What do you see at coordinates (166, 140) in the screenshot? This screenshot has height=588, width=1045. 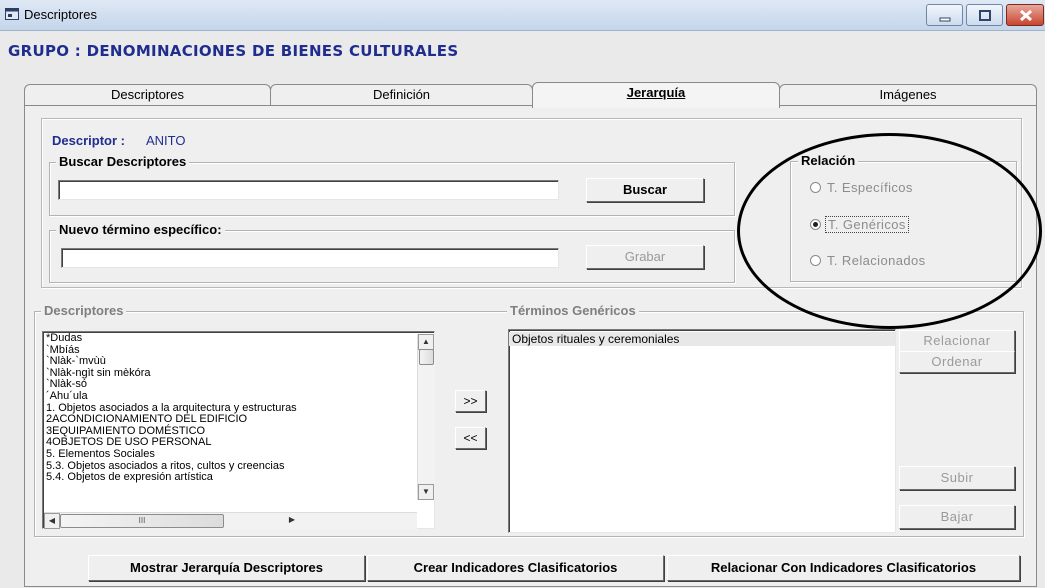 I see `descriptor-value: ANITO` at bounding box center [166, 140].